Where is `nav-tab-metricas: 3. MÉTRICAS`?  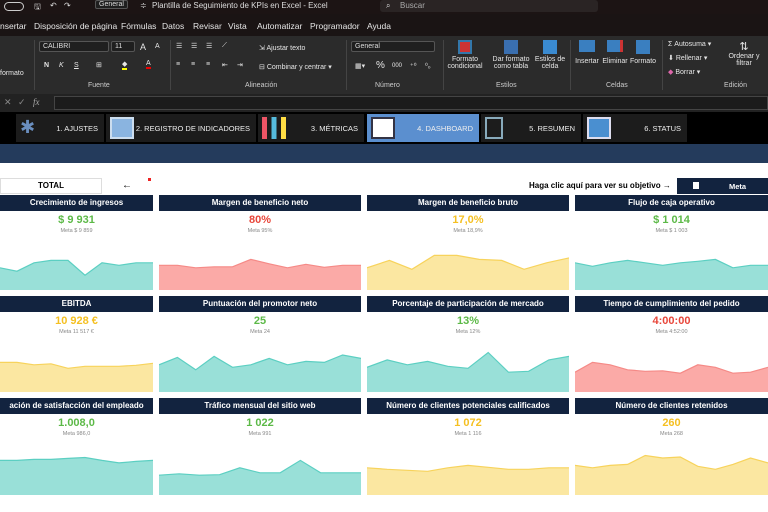
nav-tab-metricas: 3. MÉTRICAS is located at coordinates (311, 128).